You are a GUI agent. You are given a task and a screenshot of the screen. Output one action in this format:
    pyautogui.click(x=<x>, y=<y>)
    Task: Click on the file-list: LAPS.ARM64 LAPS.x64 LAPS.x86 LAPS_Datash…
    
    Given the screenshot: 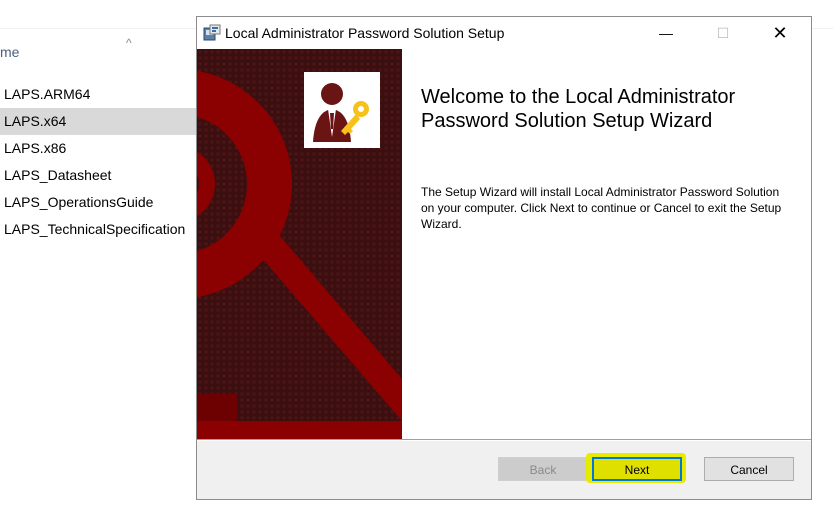 What is the action you would take?
    pyautogui.click(x=98, y=162)
    